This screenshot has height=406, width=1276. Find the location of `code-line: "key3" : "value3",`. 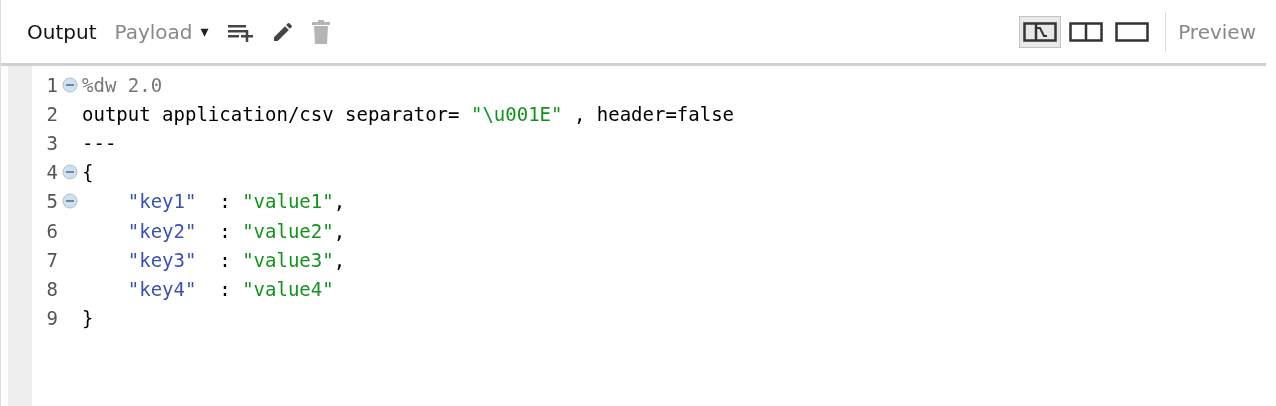

code-line: "key3" : "value3", is located at coordinates (236, 259).